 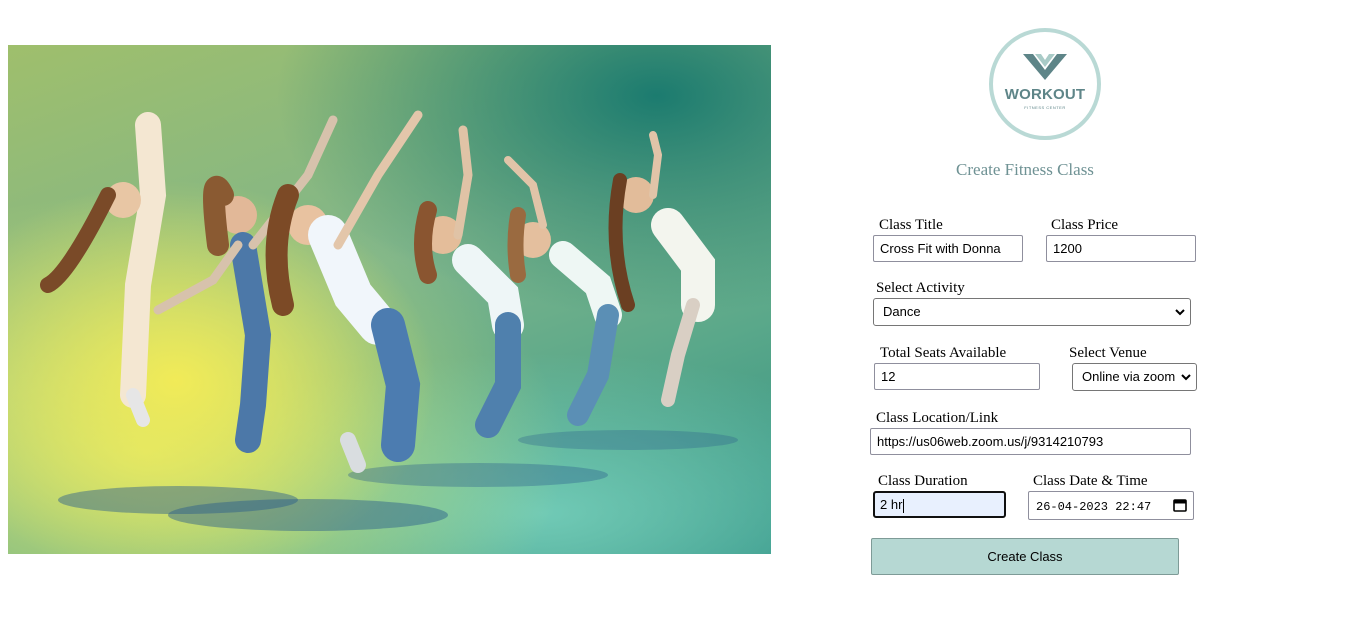 I want to click on location-input: https://us06web.zoom.us/j/9314210793, so click(x=1030, y=441).